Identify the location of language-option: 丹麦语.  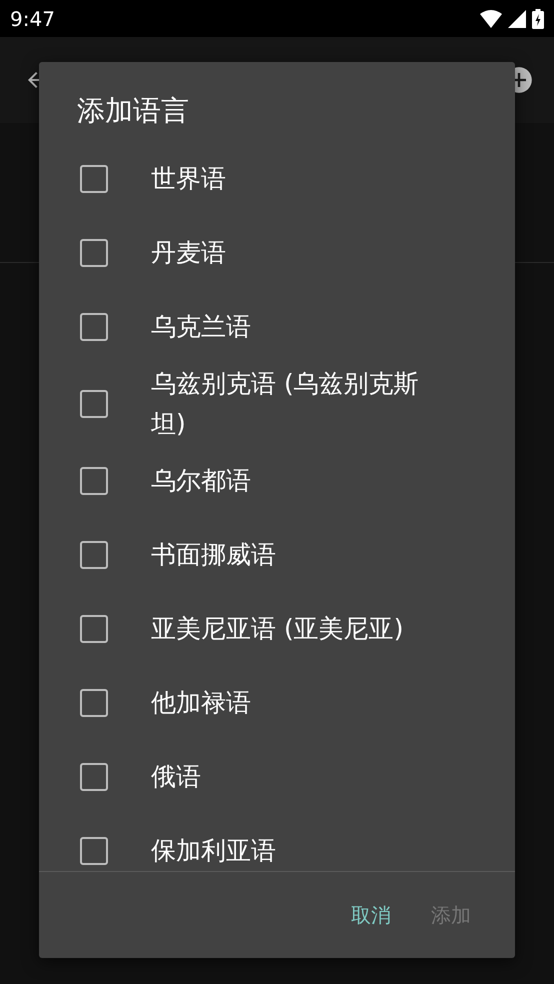
(188, 253).